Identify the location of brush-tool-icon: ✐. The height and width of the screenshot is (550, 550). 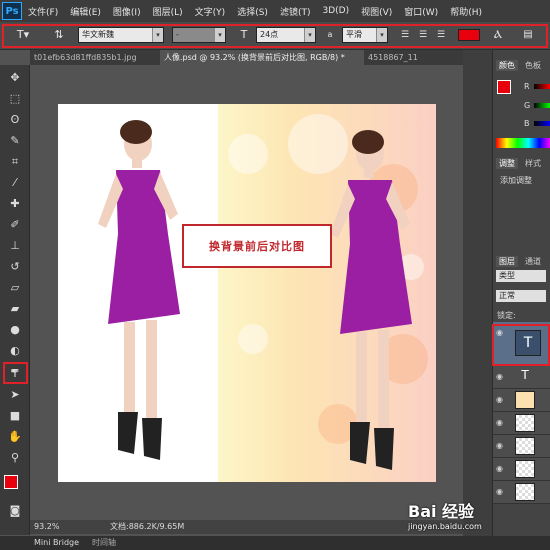
(15, 225).